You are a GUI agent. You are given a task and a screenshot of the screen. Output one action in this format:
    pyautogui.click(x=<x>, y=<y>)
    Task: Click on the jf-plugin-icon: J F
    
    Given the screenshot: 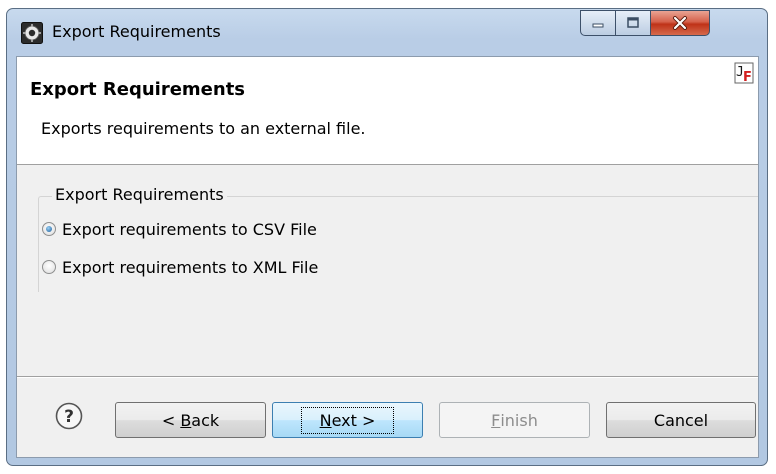 What is the action you would take?
    pyautogui.click(x=744, y=73)
    